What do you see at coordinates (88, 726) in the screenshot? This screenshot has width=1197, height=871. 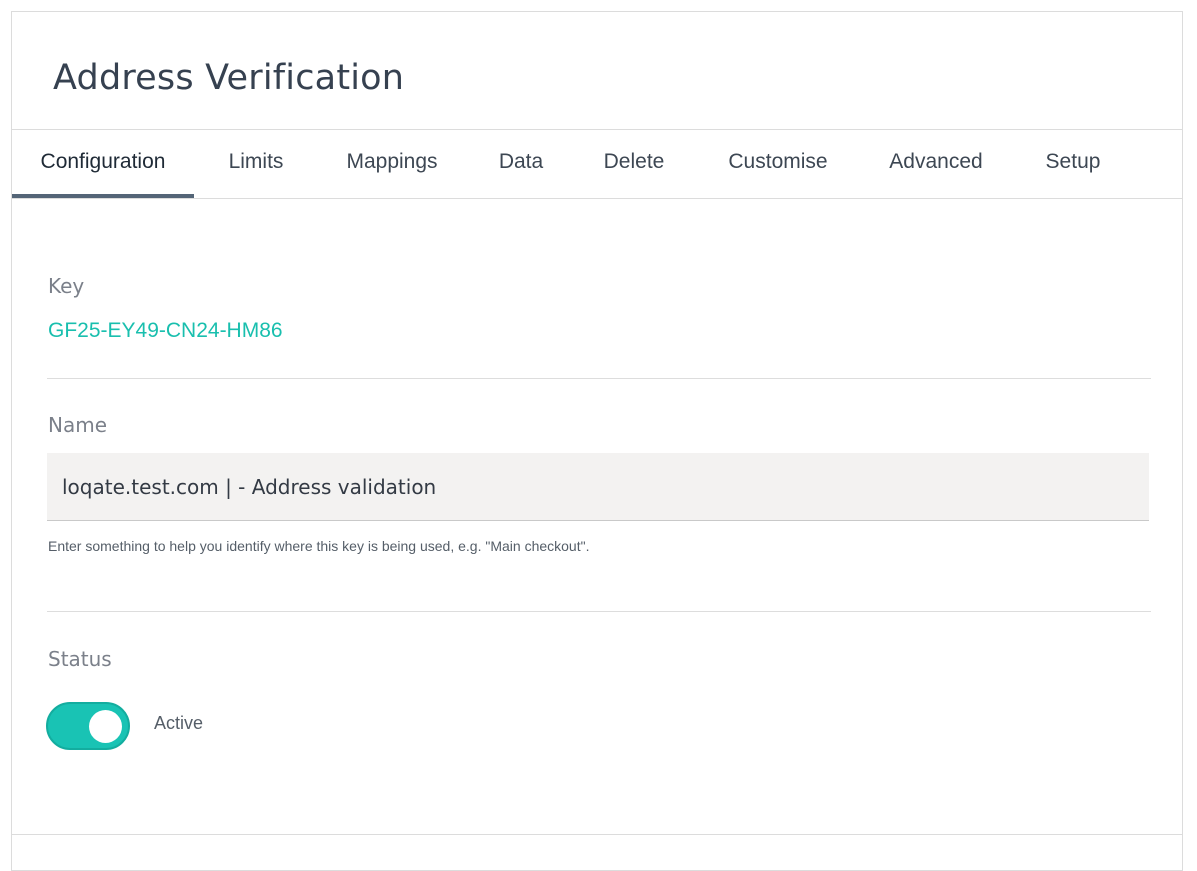 I see `status-toggle` at bounding box center [88, 726].